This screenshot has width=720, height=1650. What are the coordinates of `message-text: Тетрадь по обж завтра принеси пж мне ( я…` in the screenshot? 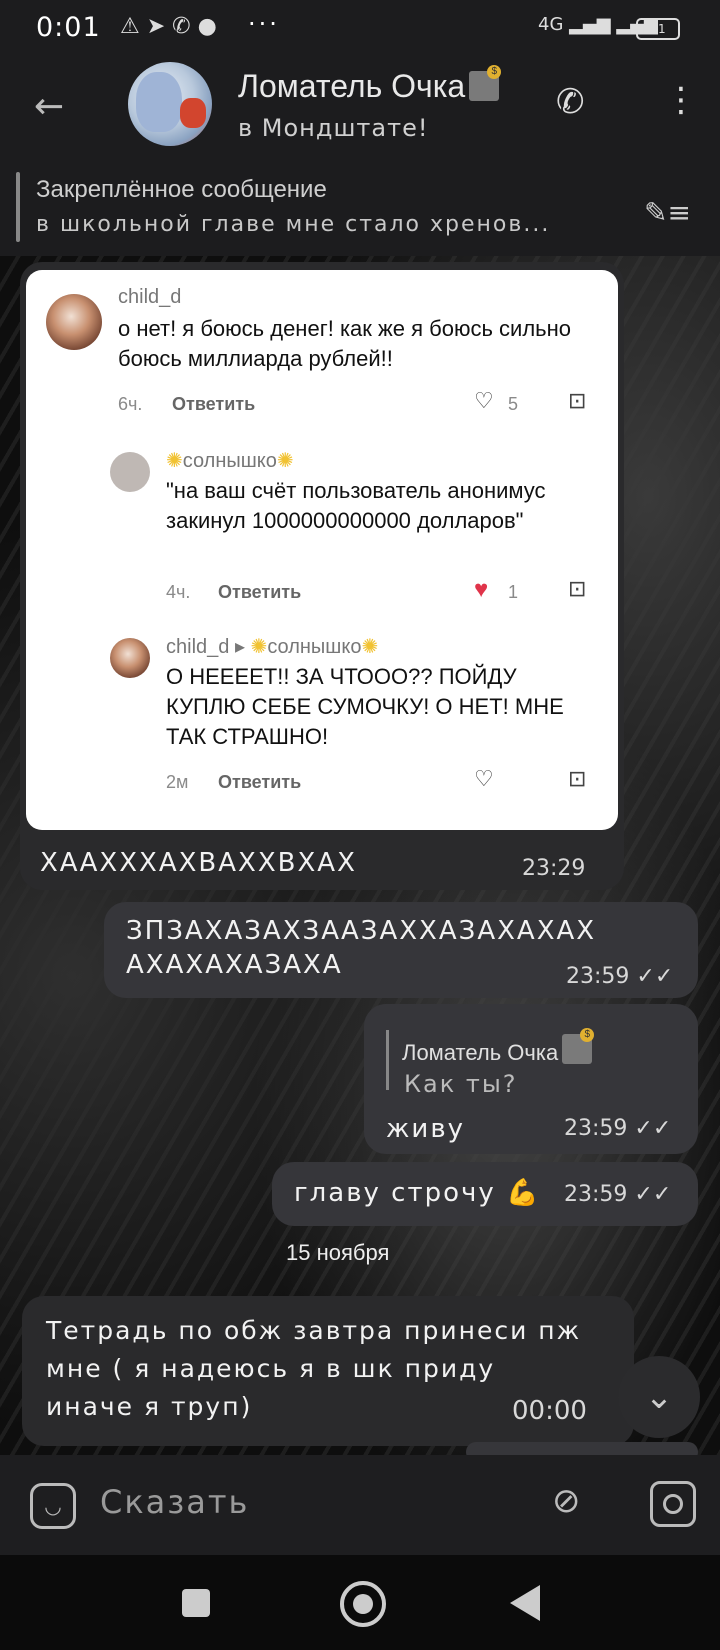 It's located at (314, 1368).